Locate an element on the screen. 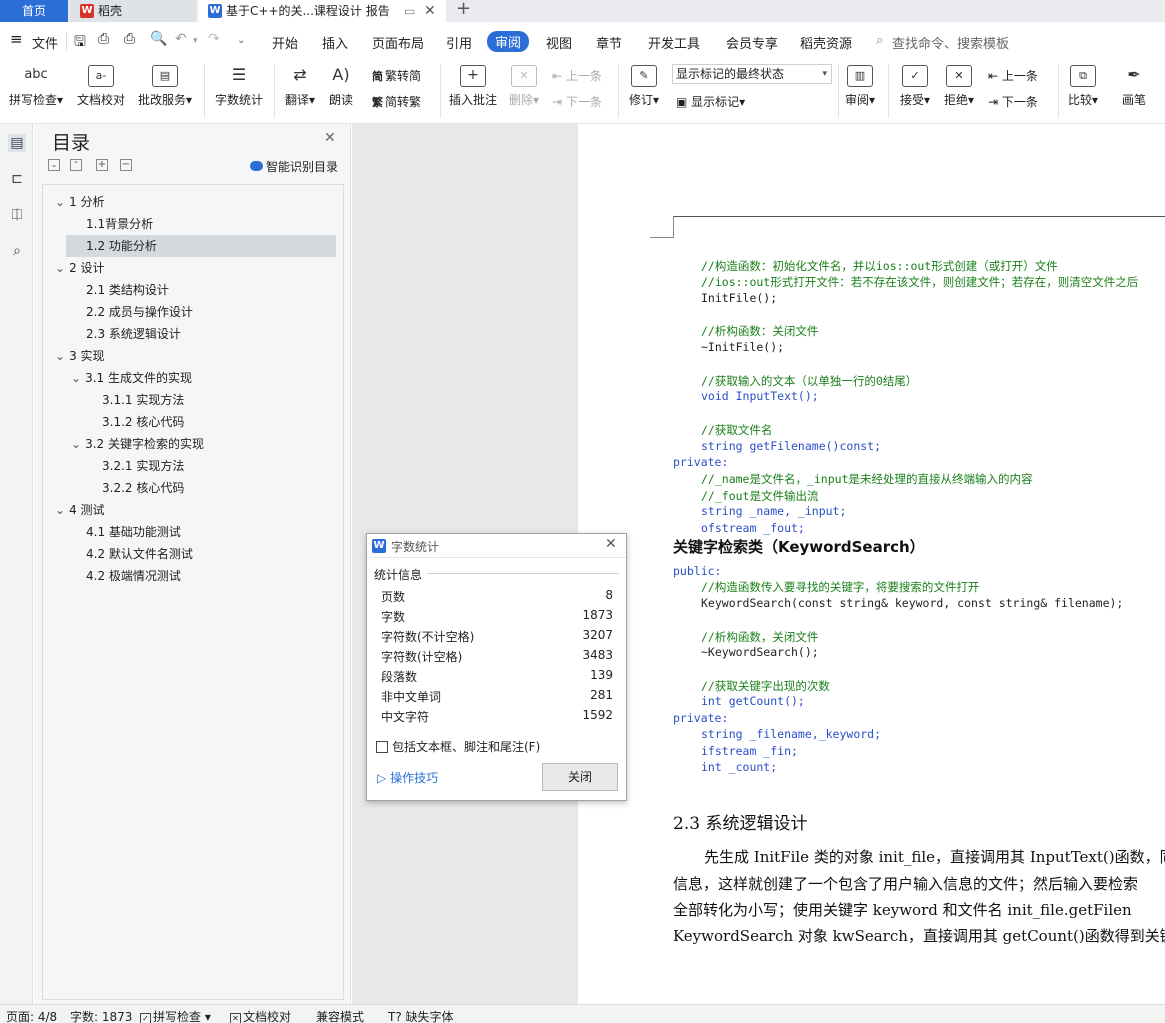 This screenshot has height=1023, width=1165. include-textbox-checkbox: 包括文本框、脚注和尾注(F) is located at coordinates (458, 746).